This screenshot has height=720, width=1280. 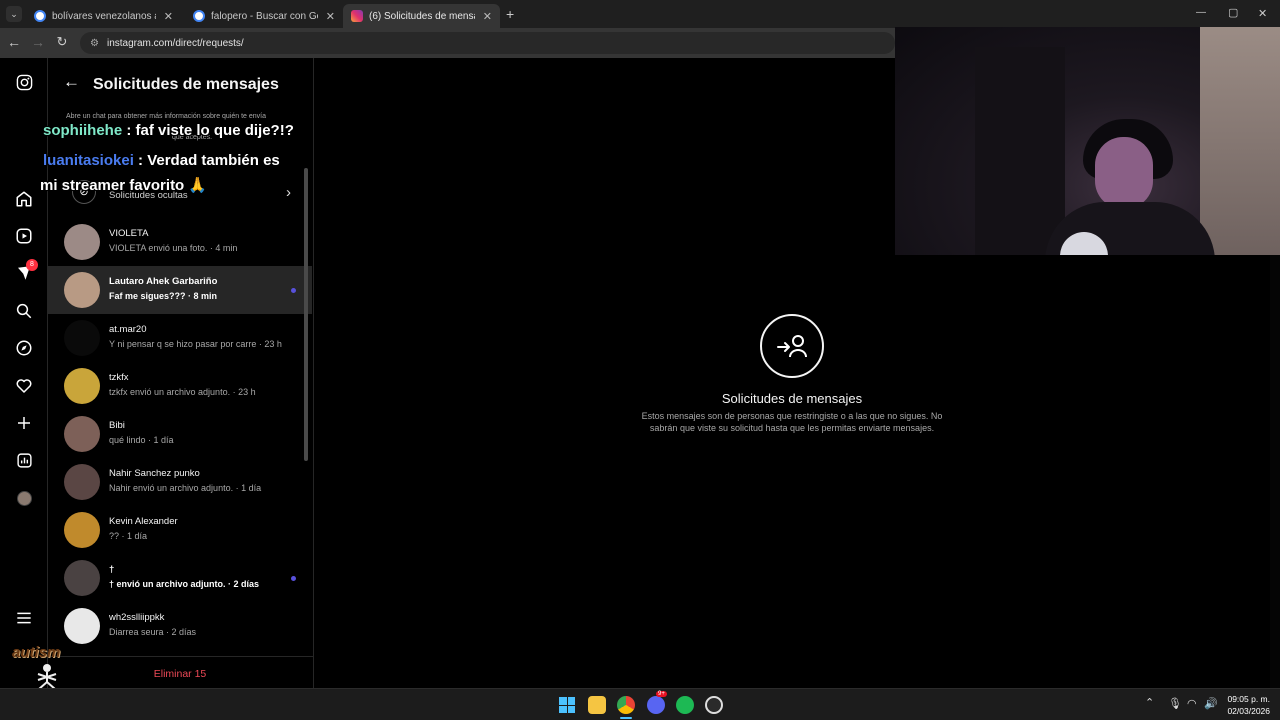 I want to click on url-text: instagram.com/direct/requests/, so click(x=175, y=43).